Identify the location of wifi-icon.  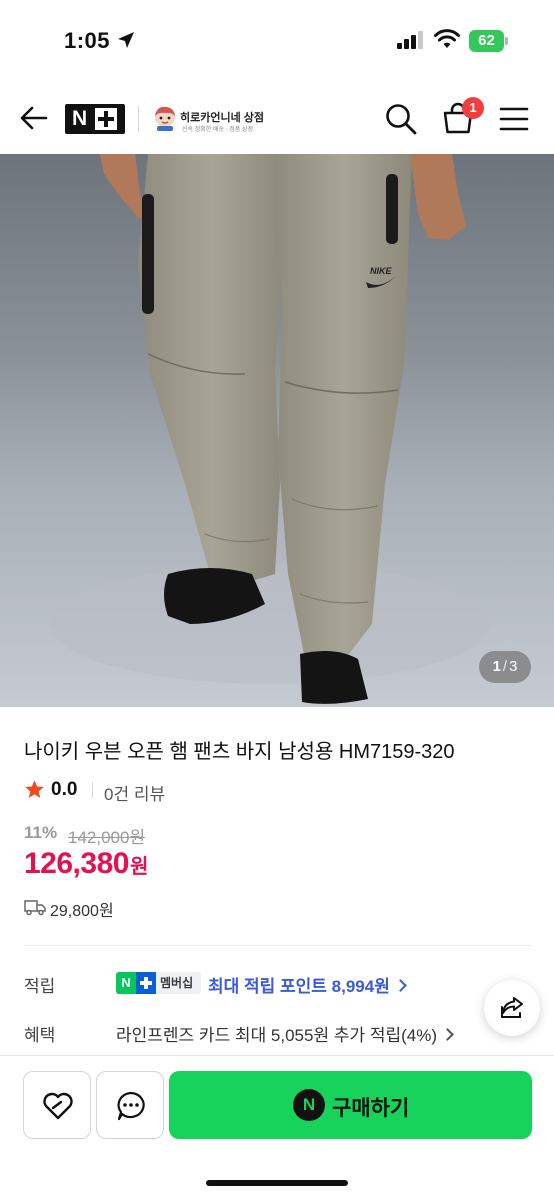
(447, 38).